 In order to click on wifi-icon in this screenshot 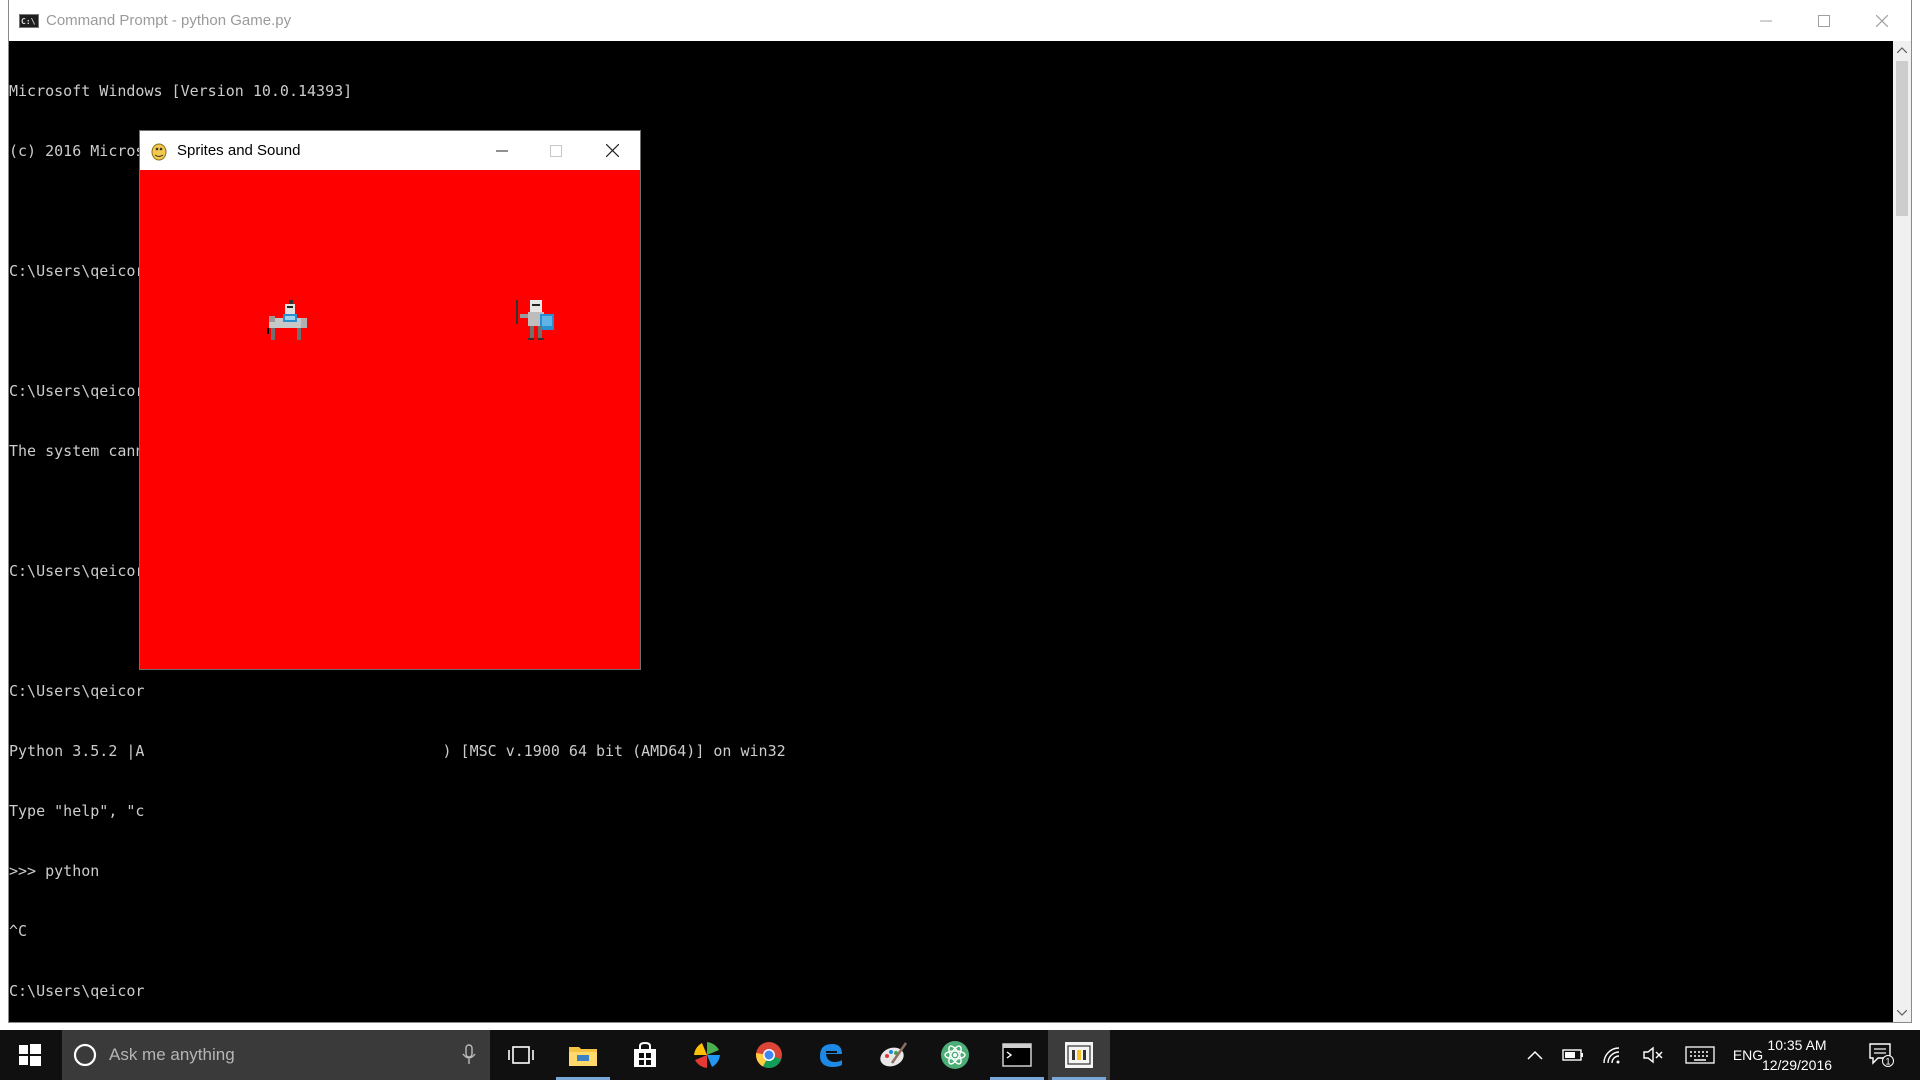, I will do `click(1611, 1055)`.